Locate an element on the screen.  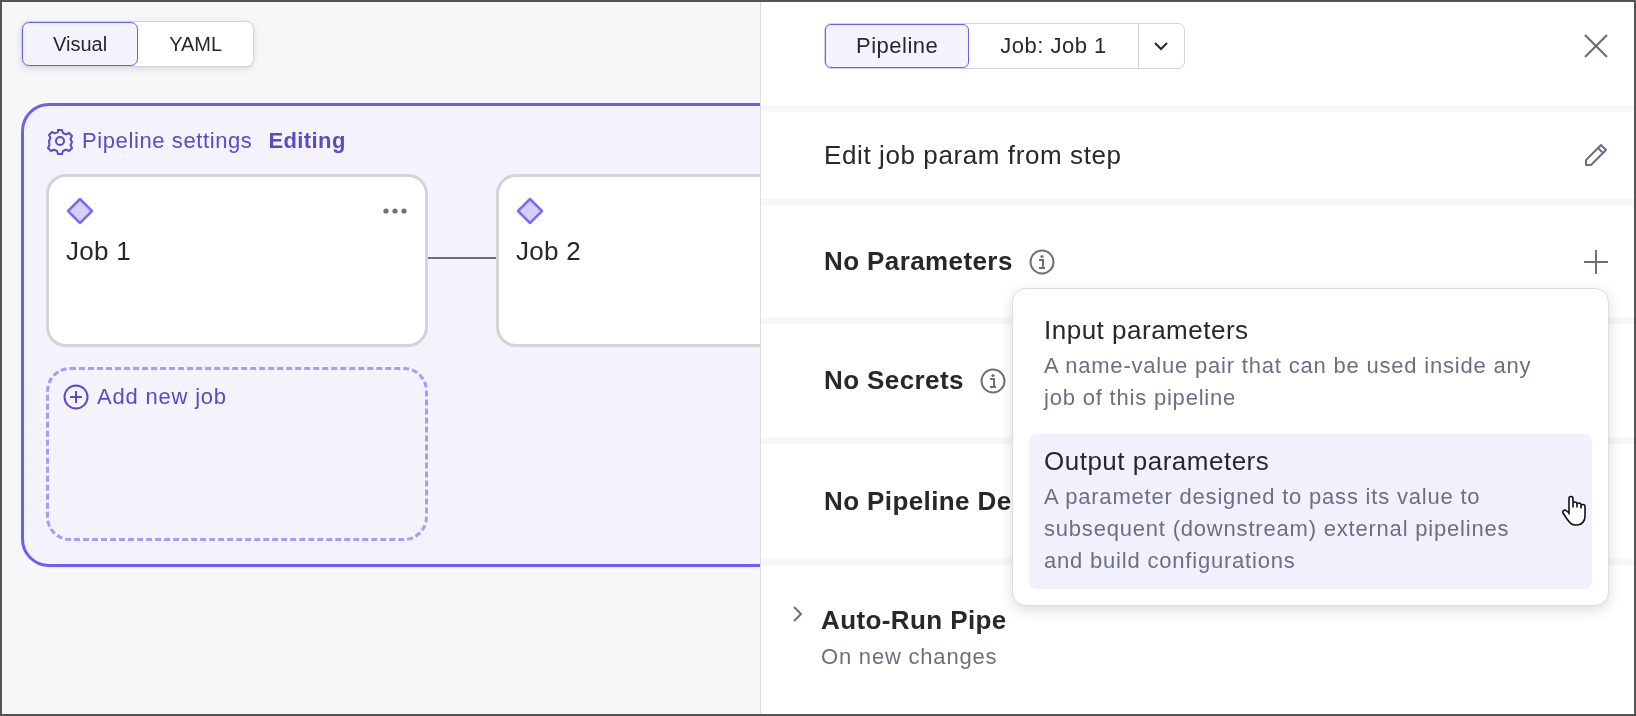
panel-tab: Job: Job 1 is located at coordinates (1053, 46).